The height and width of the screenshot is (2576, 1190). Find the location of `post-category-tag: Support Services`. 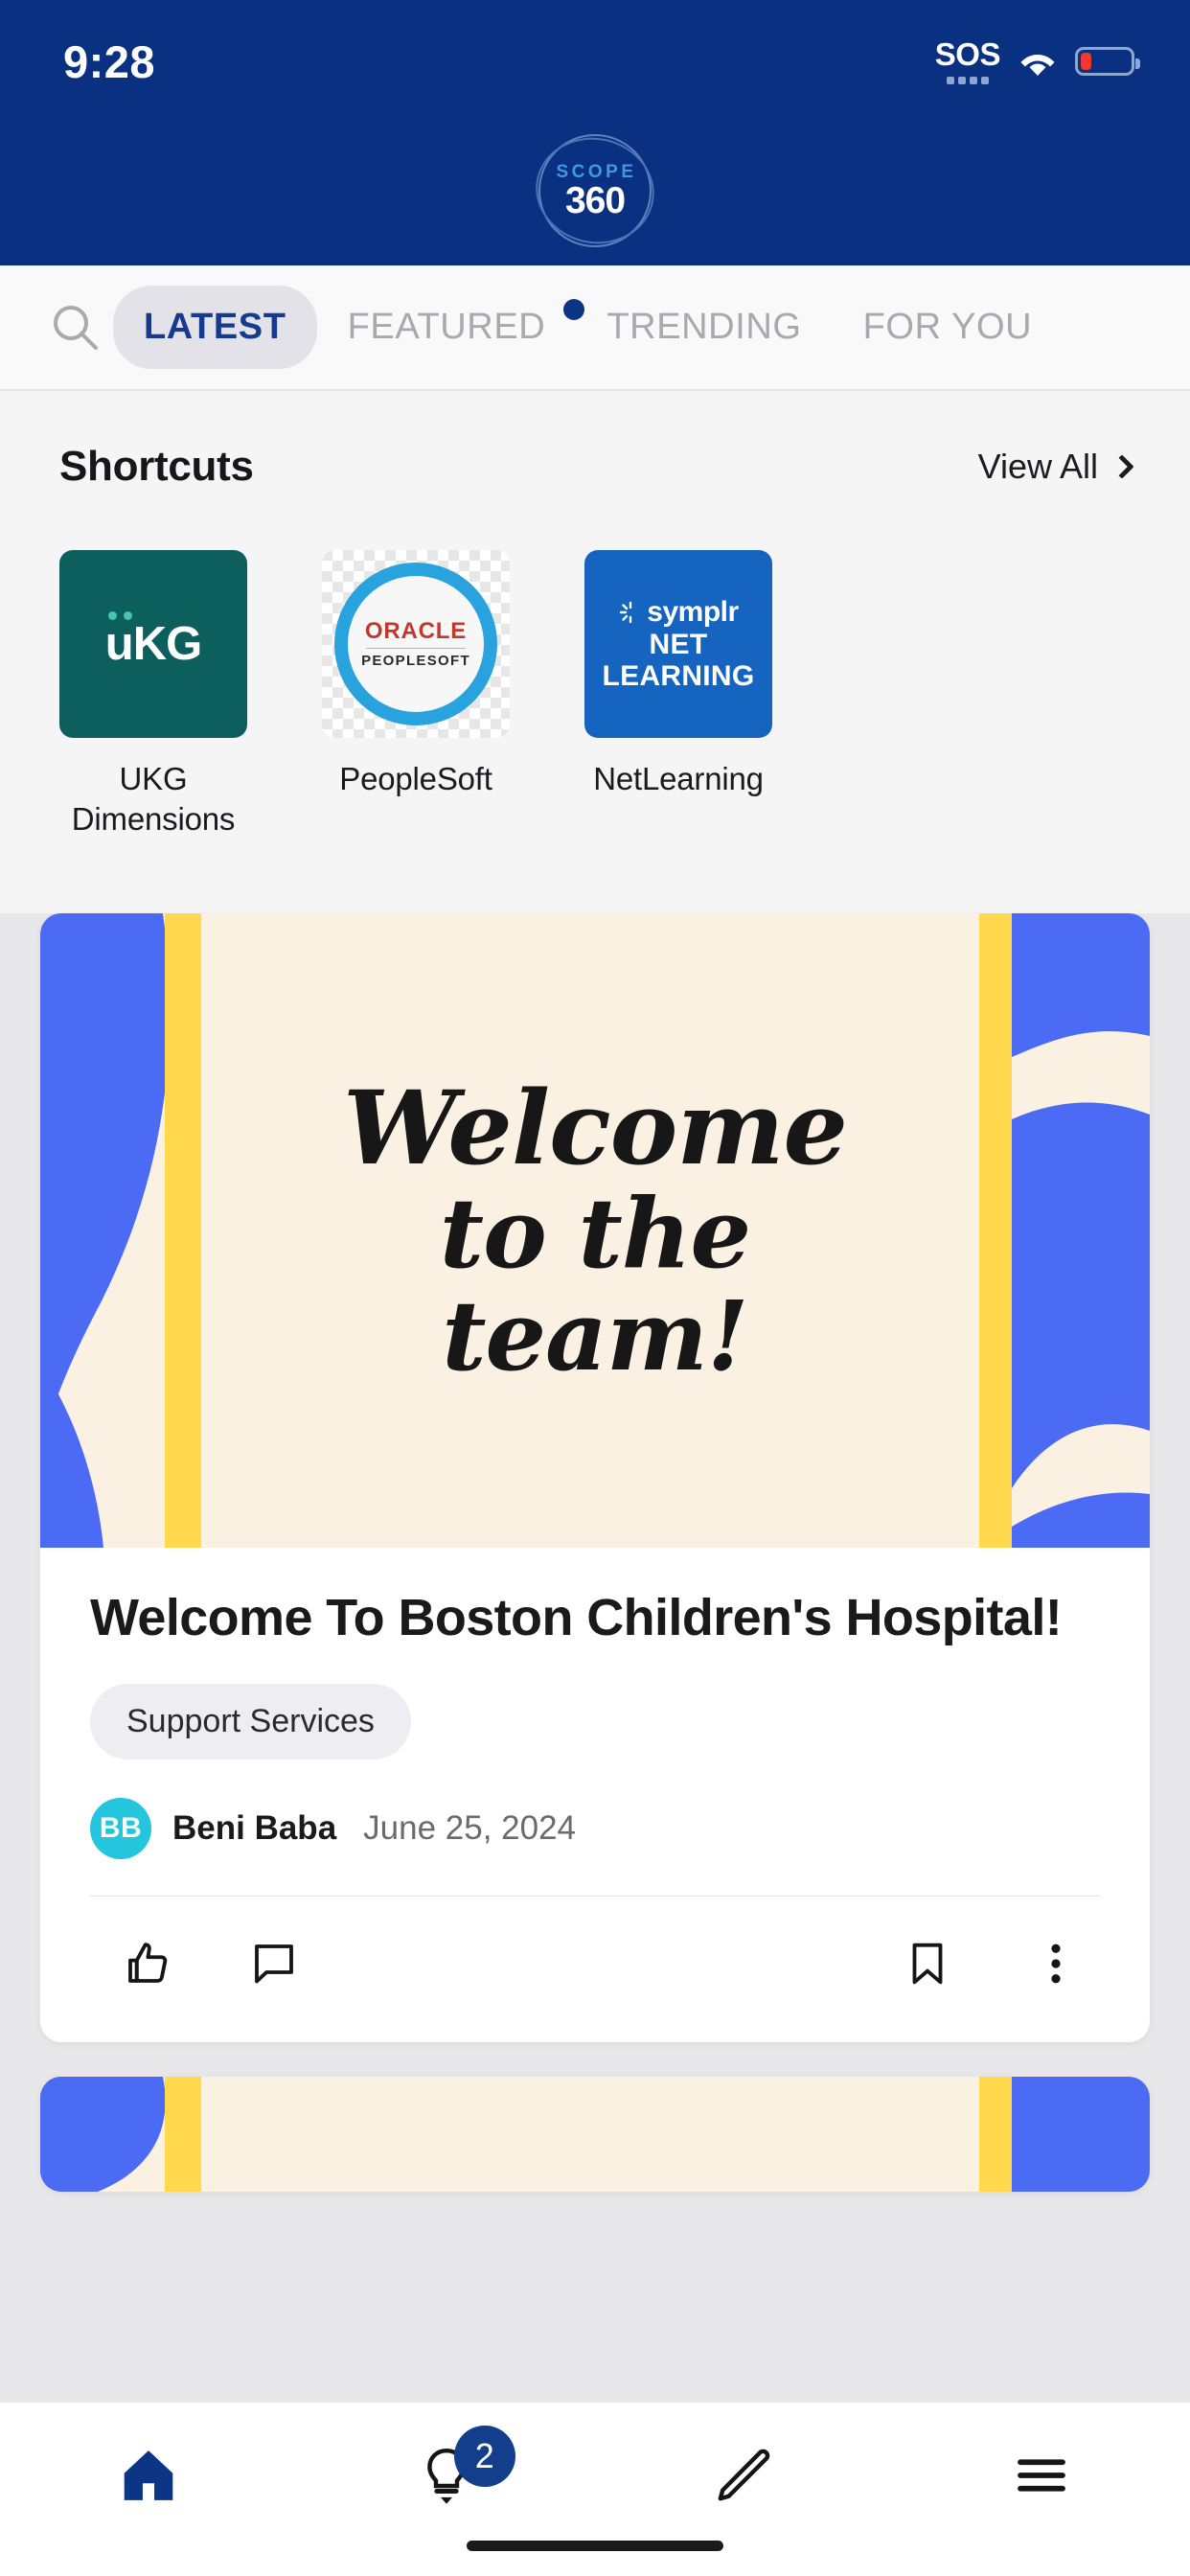

post-category-tag: Support Services is located at coordinates (250, 1722).